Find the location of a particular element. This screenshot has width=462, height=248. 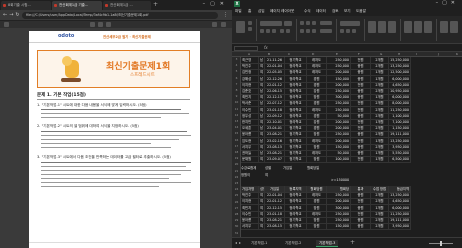

row-header: 31 is located at coordinates (236, 233).